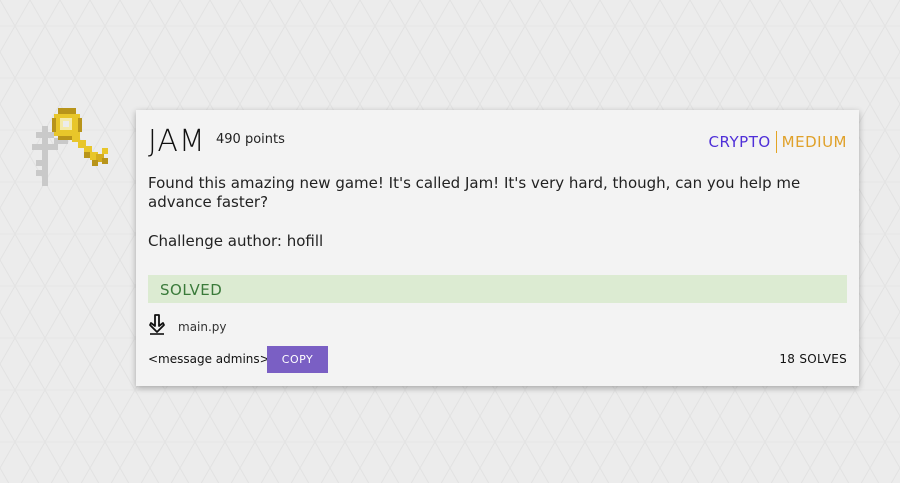 This screenshot has width=900, height=483. Describe the element at coordinates (813, 359) in the screenshot. I see `solves-count: 18 SOLVES` at that location.